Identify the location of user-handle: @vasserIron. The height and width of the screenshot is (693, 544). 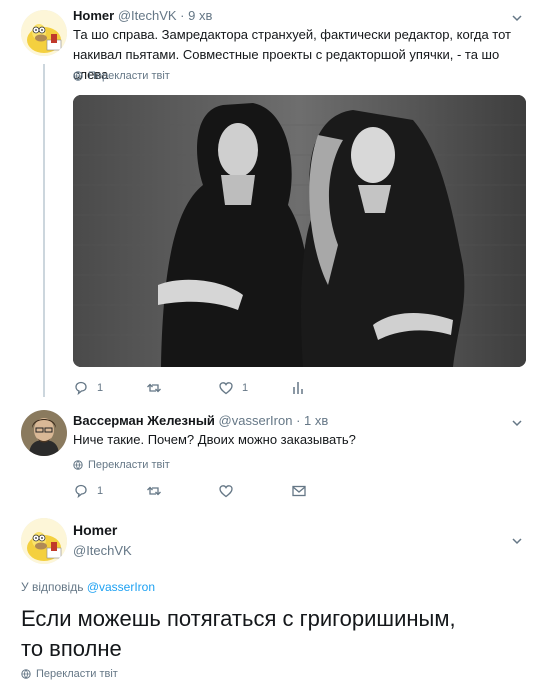
(256, 420).